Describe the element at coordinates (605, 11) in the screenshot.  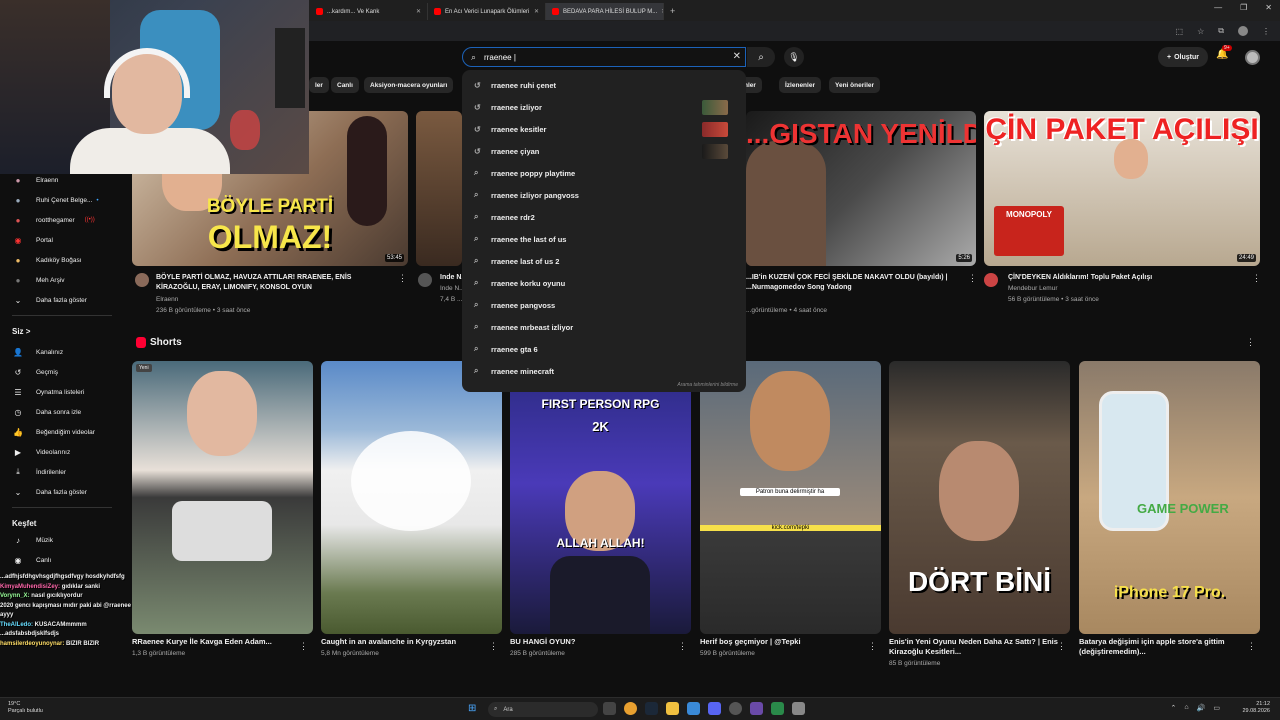
I see `browser-tab: BEDAVA PARA HİLESİ BULUP M...✕` at that location.